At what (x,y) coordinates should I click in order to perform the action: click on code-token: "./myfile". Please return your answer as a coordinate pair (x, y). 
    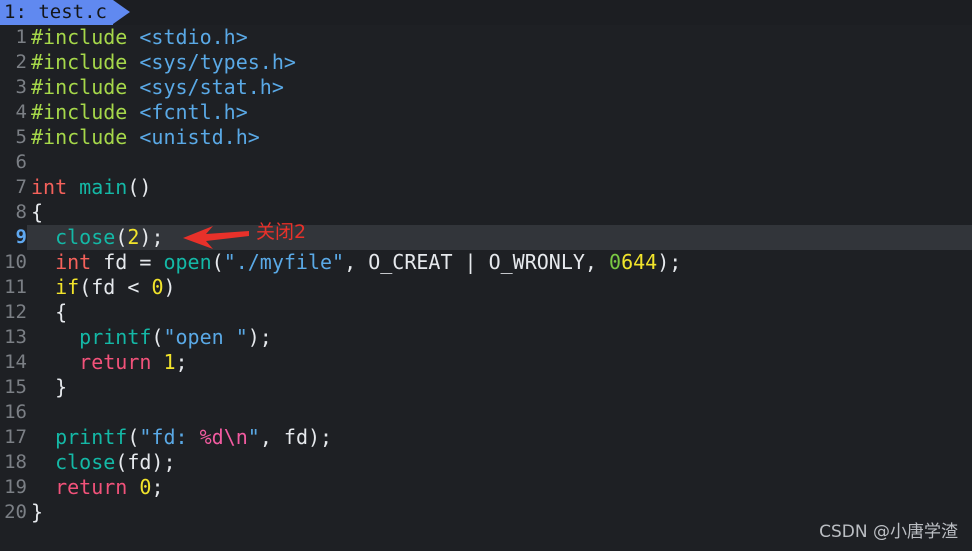
    Looking at the image, I should click on (284, 262).